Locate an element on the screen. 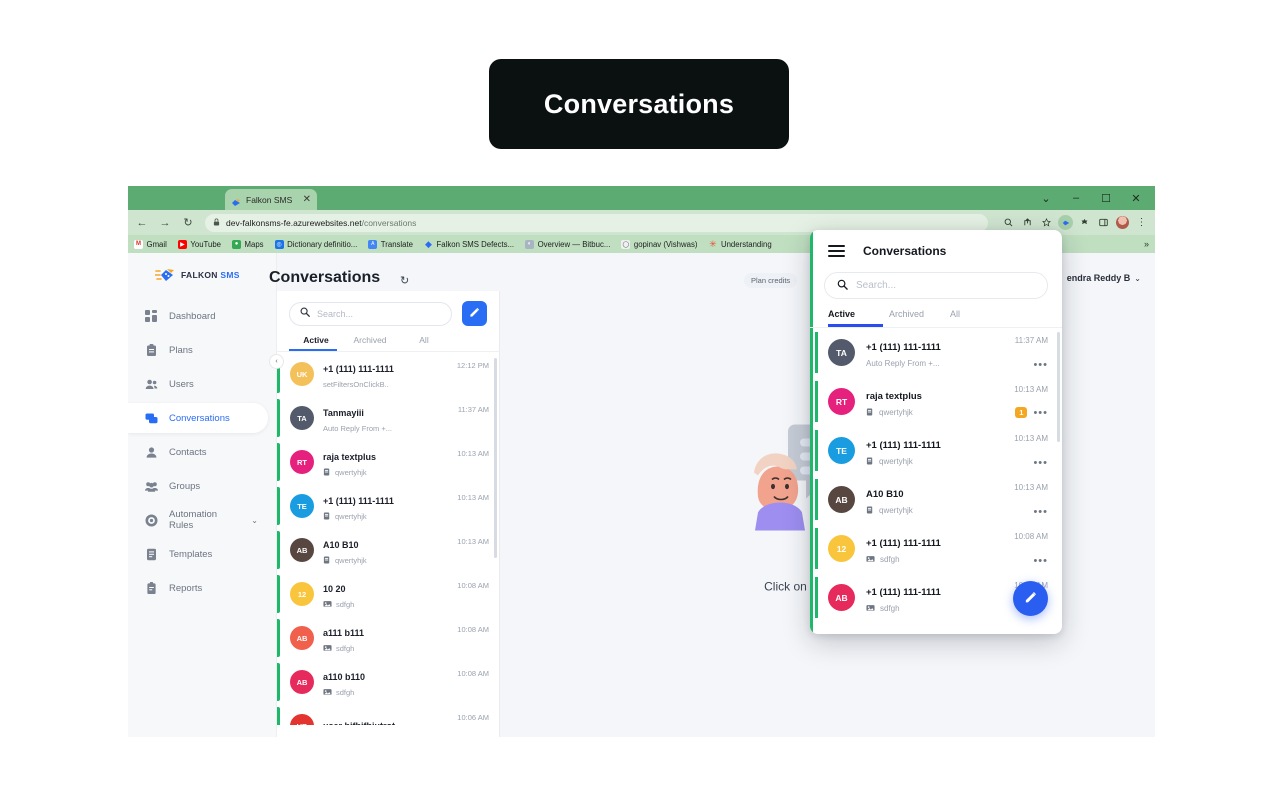 This screenshot has height=800, width=1280. avatar: AB is located at coordinates (302, 682).